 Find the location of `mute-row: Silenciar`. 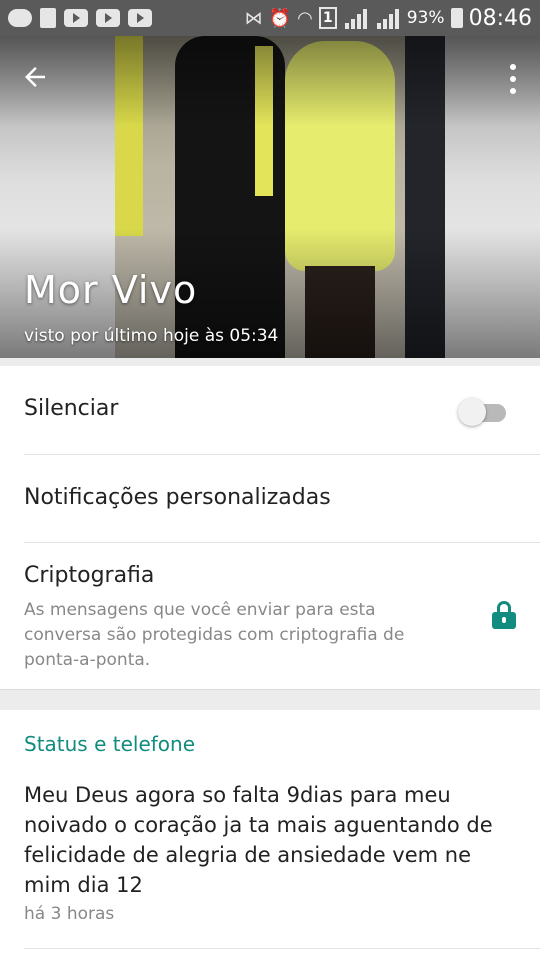

mute-row: Silenciar is located at coordinates (270, 410).